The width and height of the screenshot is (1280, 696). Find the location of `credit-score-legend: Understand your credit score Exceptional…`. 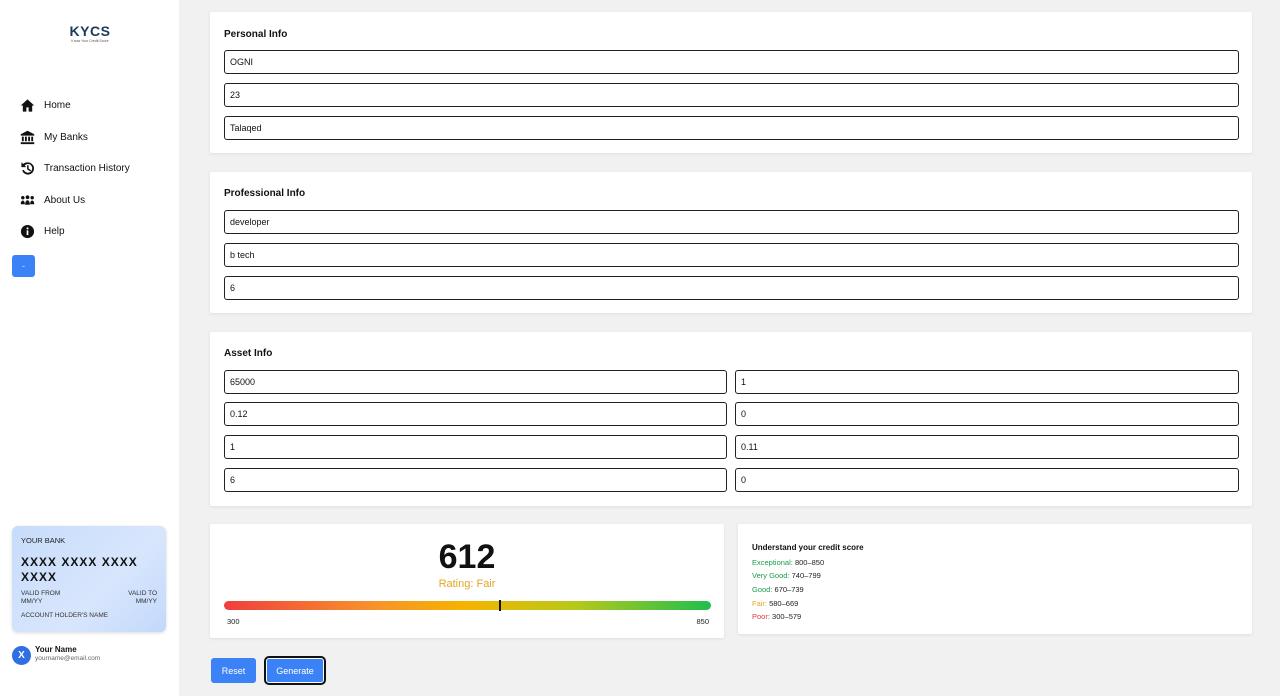

credit-score-legend: Understand your credit score Exceptional… is located at coordinates (995, 579).